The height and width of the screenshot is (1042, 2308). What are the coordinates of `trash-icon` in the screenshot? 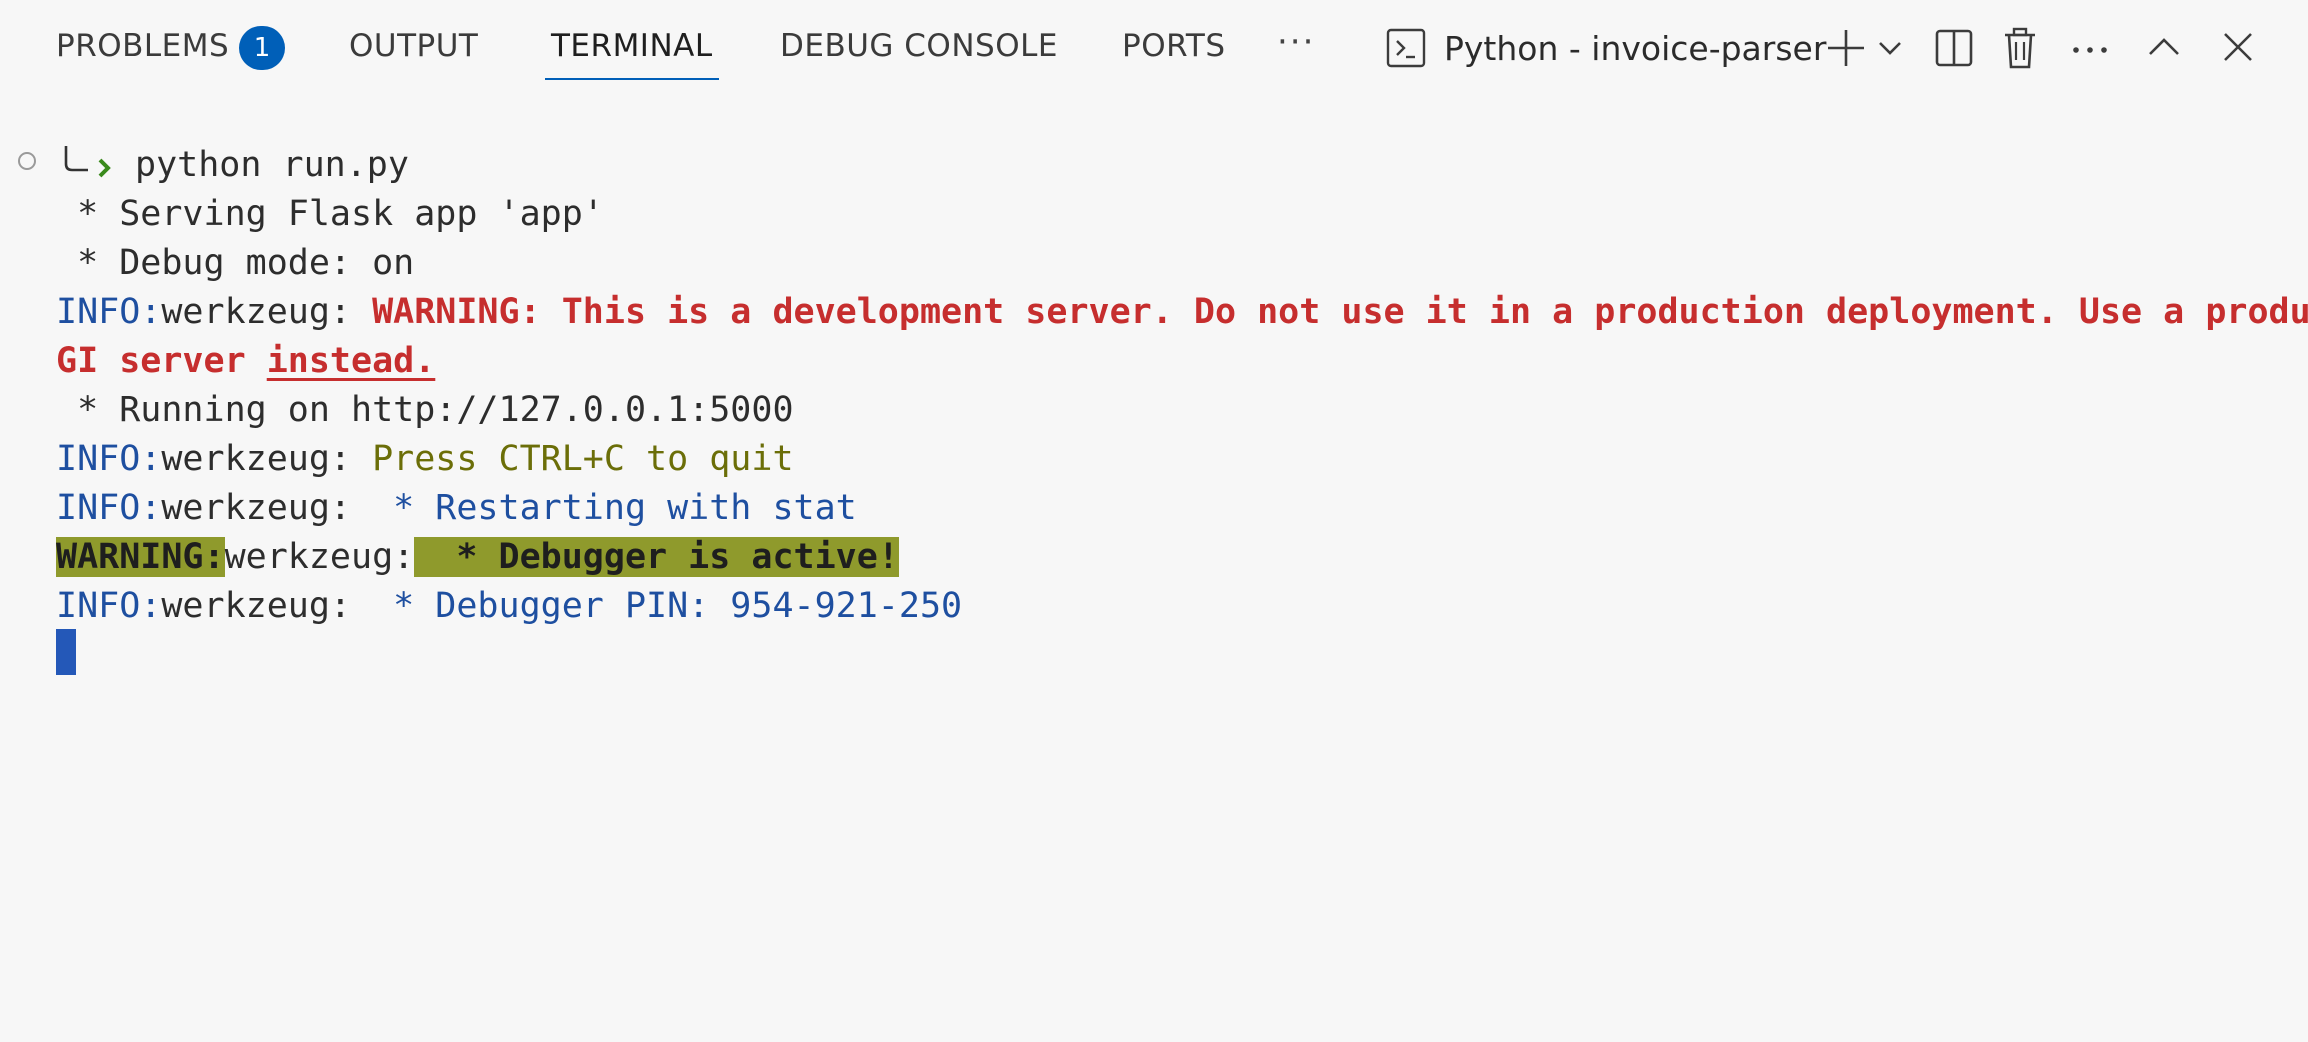 It's located at (2020, 48).